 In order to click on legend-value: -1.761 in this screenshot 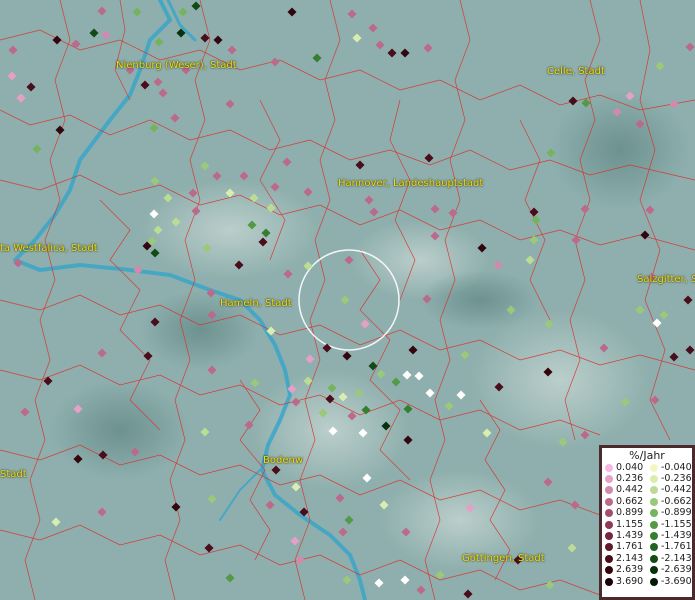, I will do `click(676, 547)`.